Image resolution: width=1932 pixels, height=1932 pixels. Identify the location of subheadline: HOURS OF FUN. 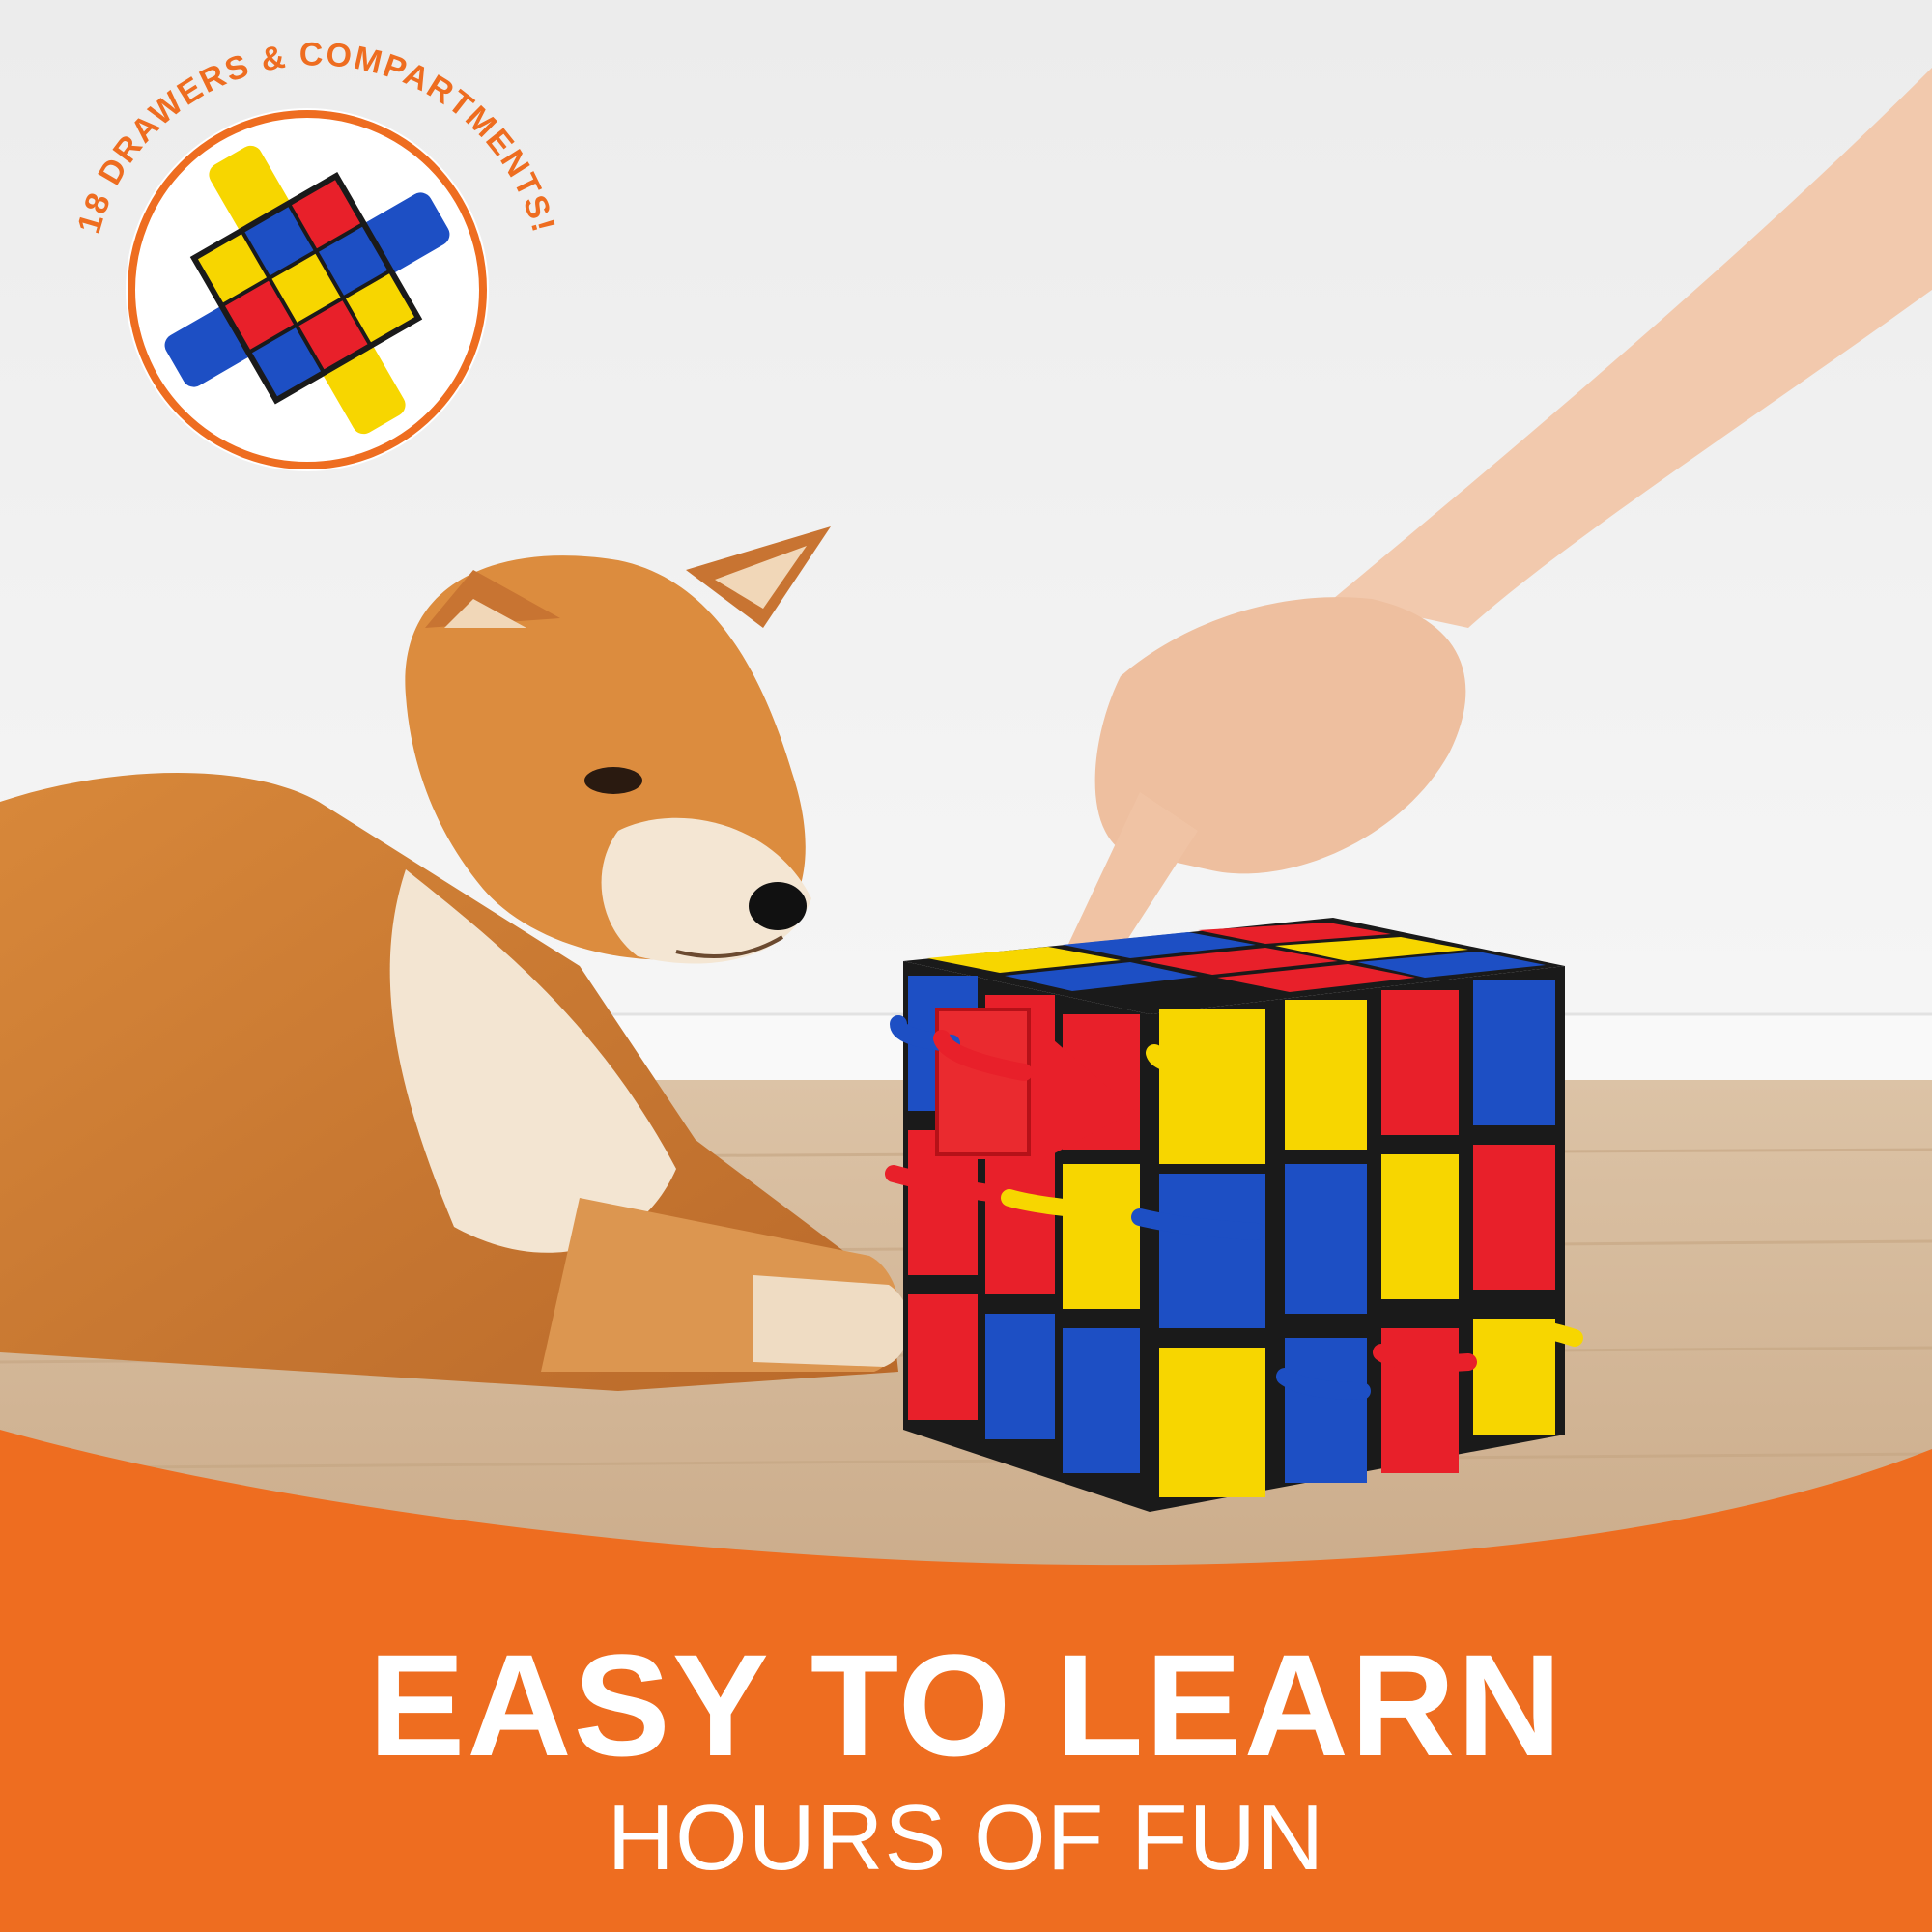
(966, 1837).